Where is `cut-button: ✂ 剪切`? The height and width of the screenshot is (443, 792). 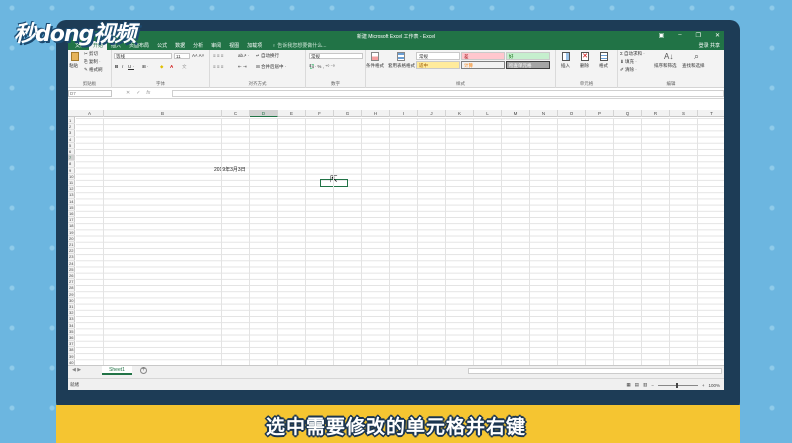 cut-button: ✂ 剪切 is located at coordinates (91, 54).